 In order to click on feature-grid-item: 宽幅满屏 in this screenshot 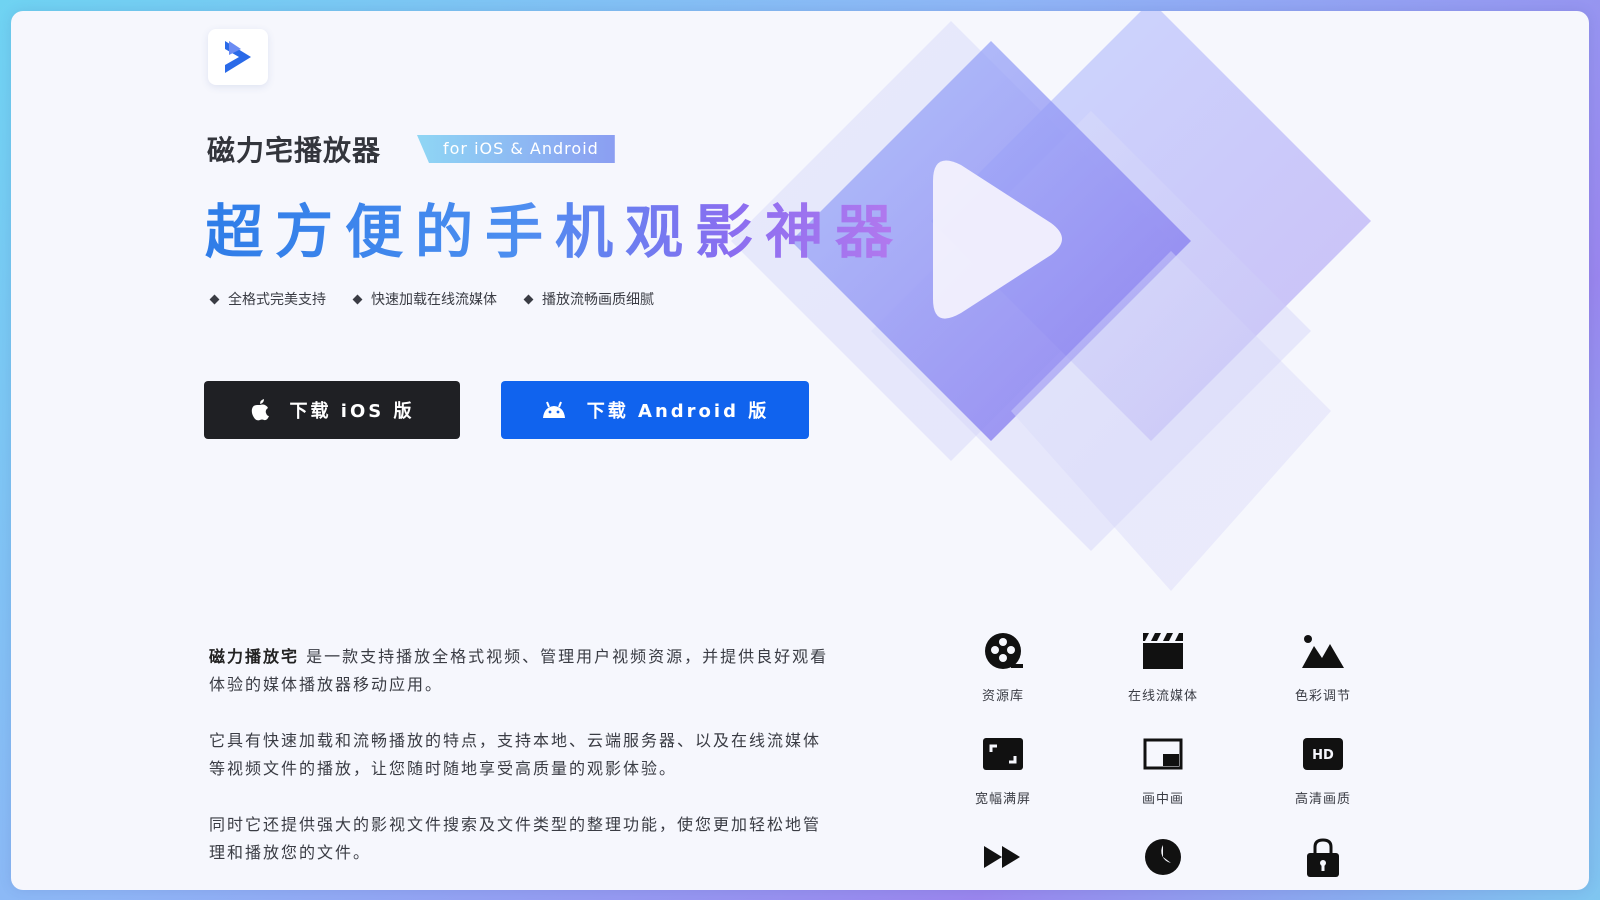, I will do `click(1003, 770)`.